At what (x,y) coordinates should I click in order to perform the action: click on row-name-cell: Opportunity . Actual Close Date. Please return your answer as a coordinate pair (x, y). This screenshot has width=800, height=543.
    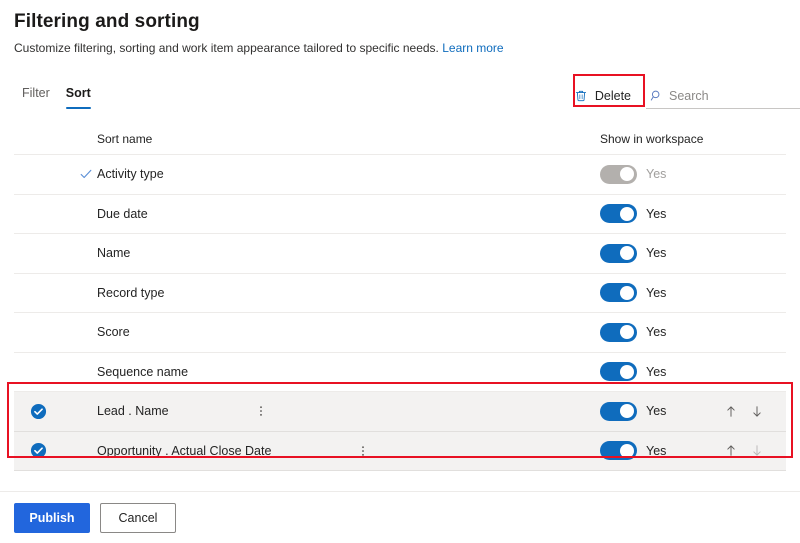
    Looking at the image, I should click on (348, 451).